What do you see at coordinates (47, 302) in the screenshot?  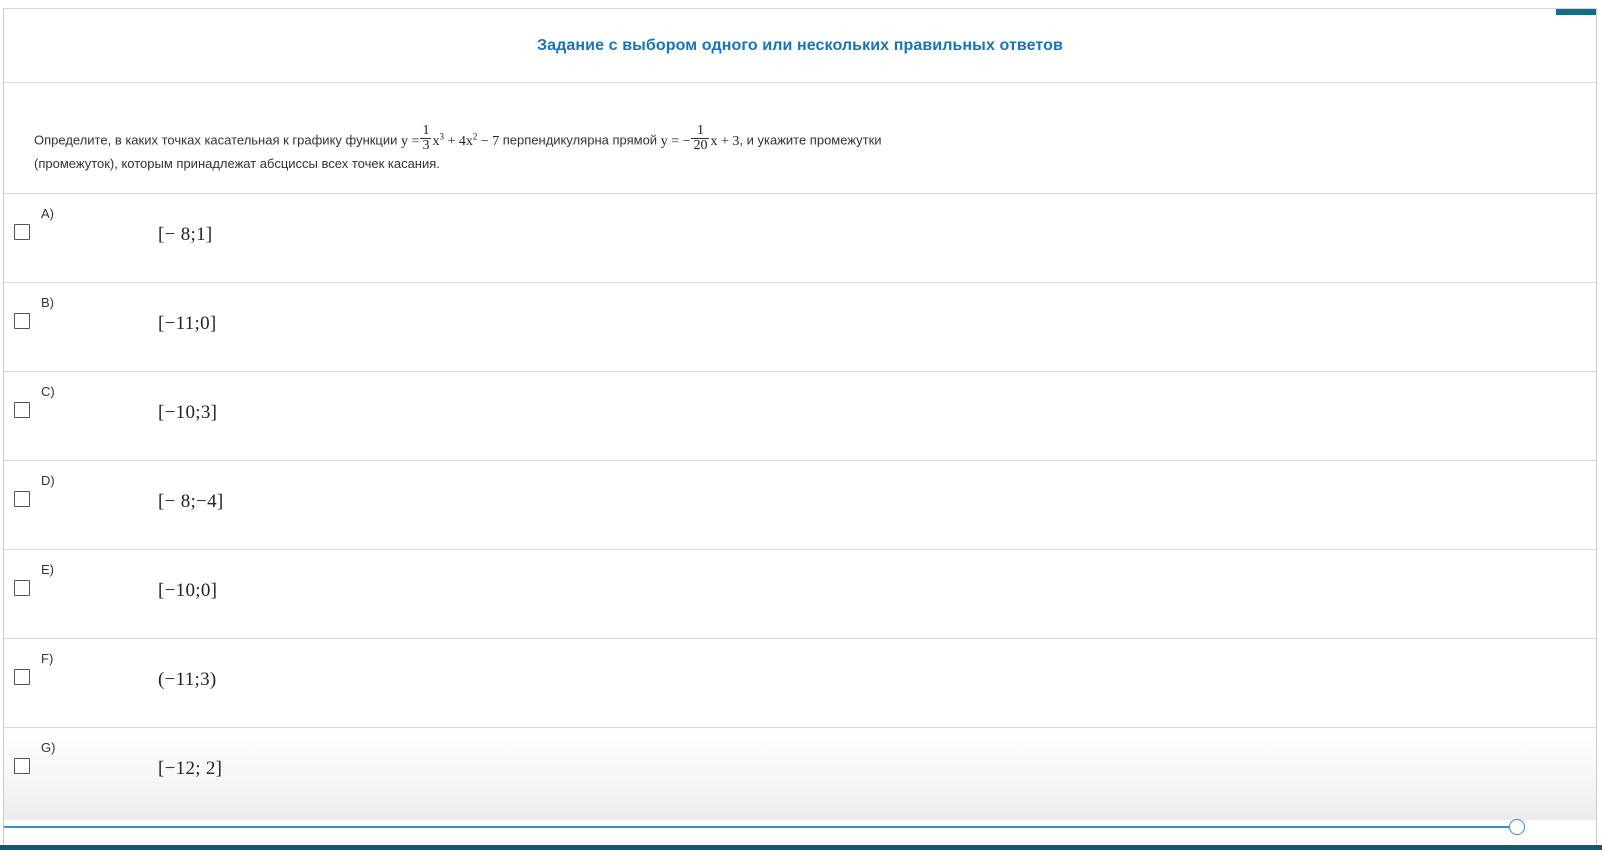 I see `option-letter: B)` at bounding box center [47, 302].